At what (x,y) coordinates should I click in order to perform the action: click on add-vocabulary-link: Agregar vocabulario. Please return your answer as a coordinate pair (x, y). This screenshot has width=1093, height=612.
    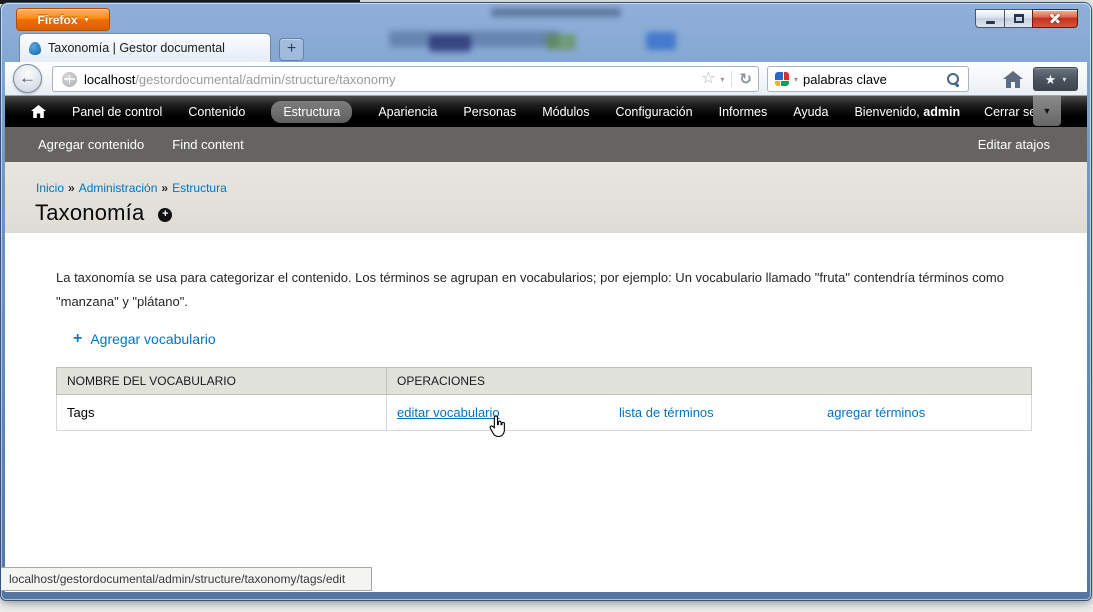
    Looking at the image, I should click on (152, 339).